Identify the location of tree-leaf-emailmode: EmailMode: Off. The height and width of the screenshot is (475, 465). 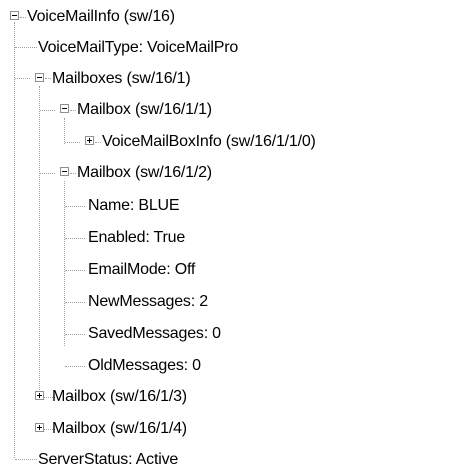
(150, 270).